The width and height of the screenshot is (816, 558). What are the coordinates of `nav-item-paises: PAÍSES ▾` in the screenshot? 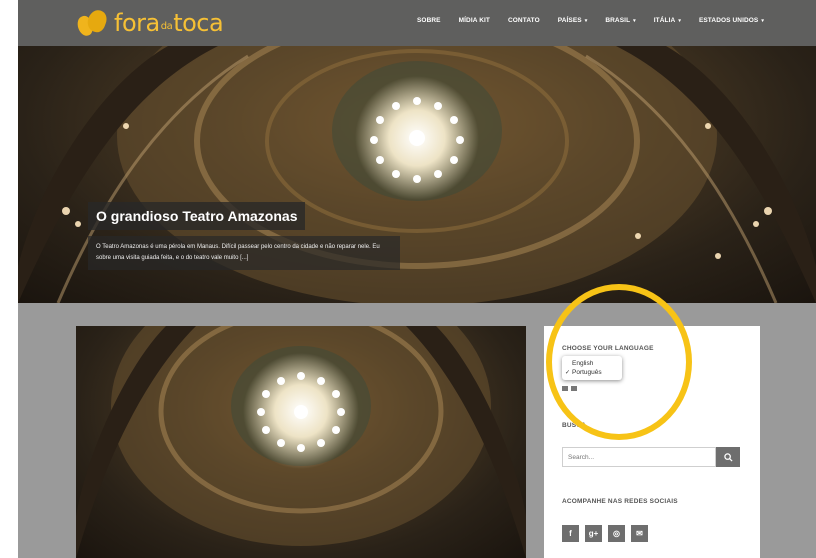 It's located at (573, 20).